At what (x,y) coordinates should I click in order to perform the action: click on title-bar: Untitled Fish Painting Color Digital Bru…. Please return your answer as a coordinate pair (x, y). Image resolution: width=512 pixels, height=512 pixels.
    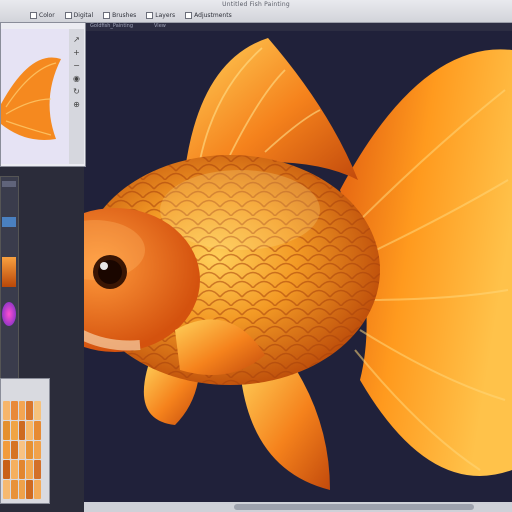
    Looking at the image, I should click on (256, 11).